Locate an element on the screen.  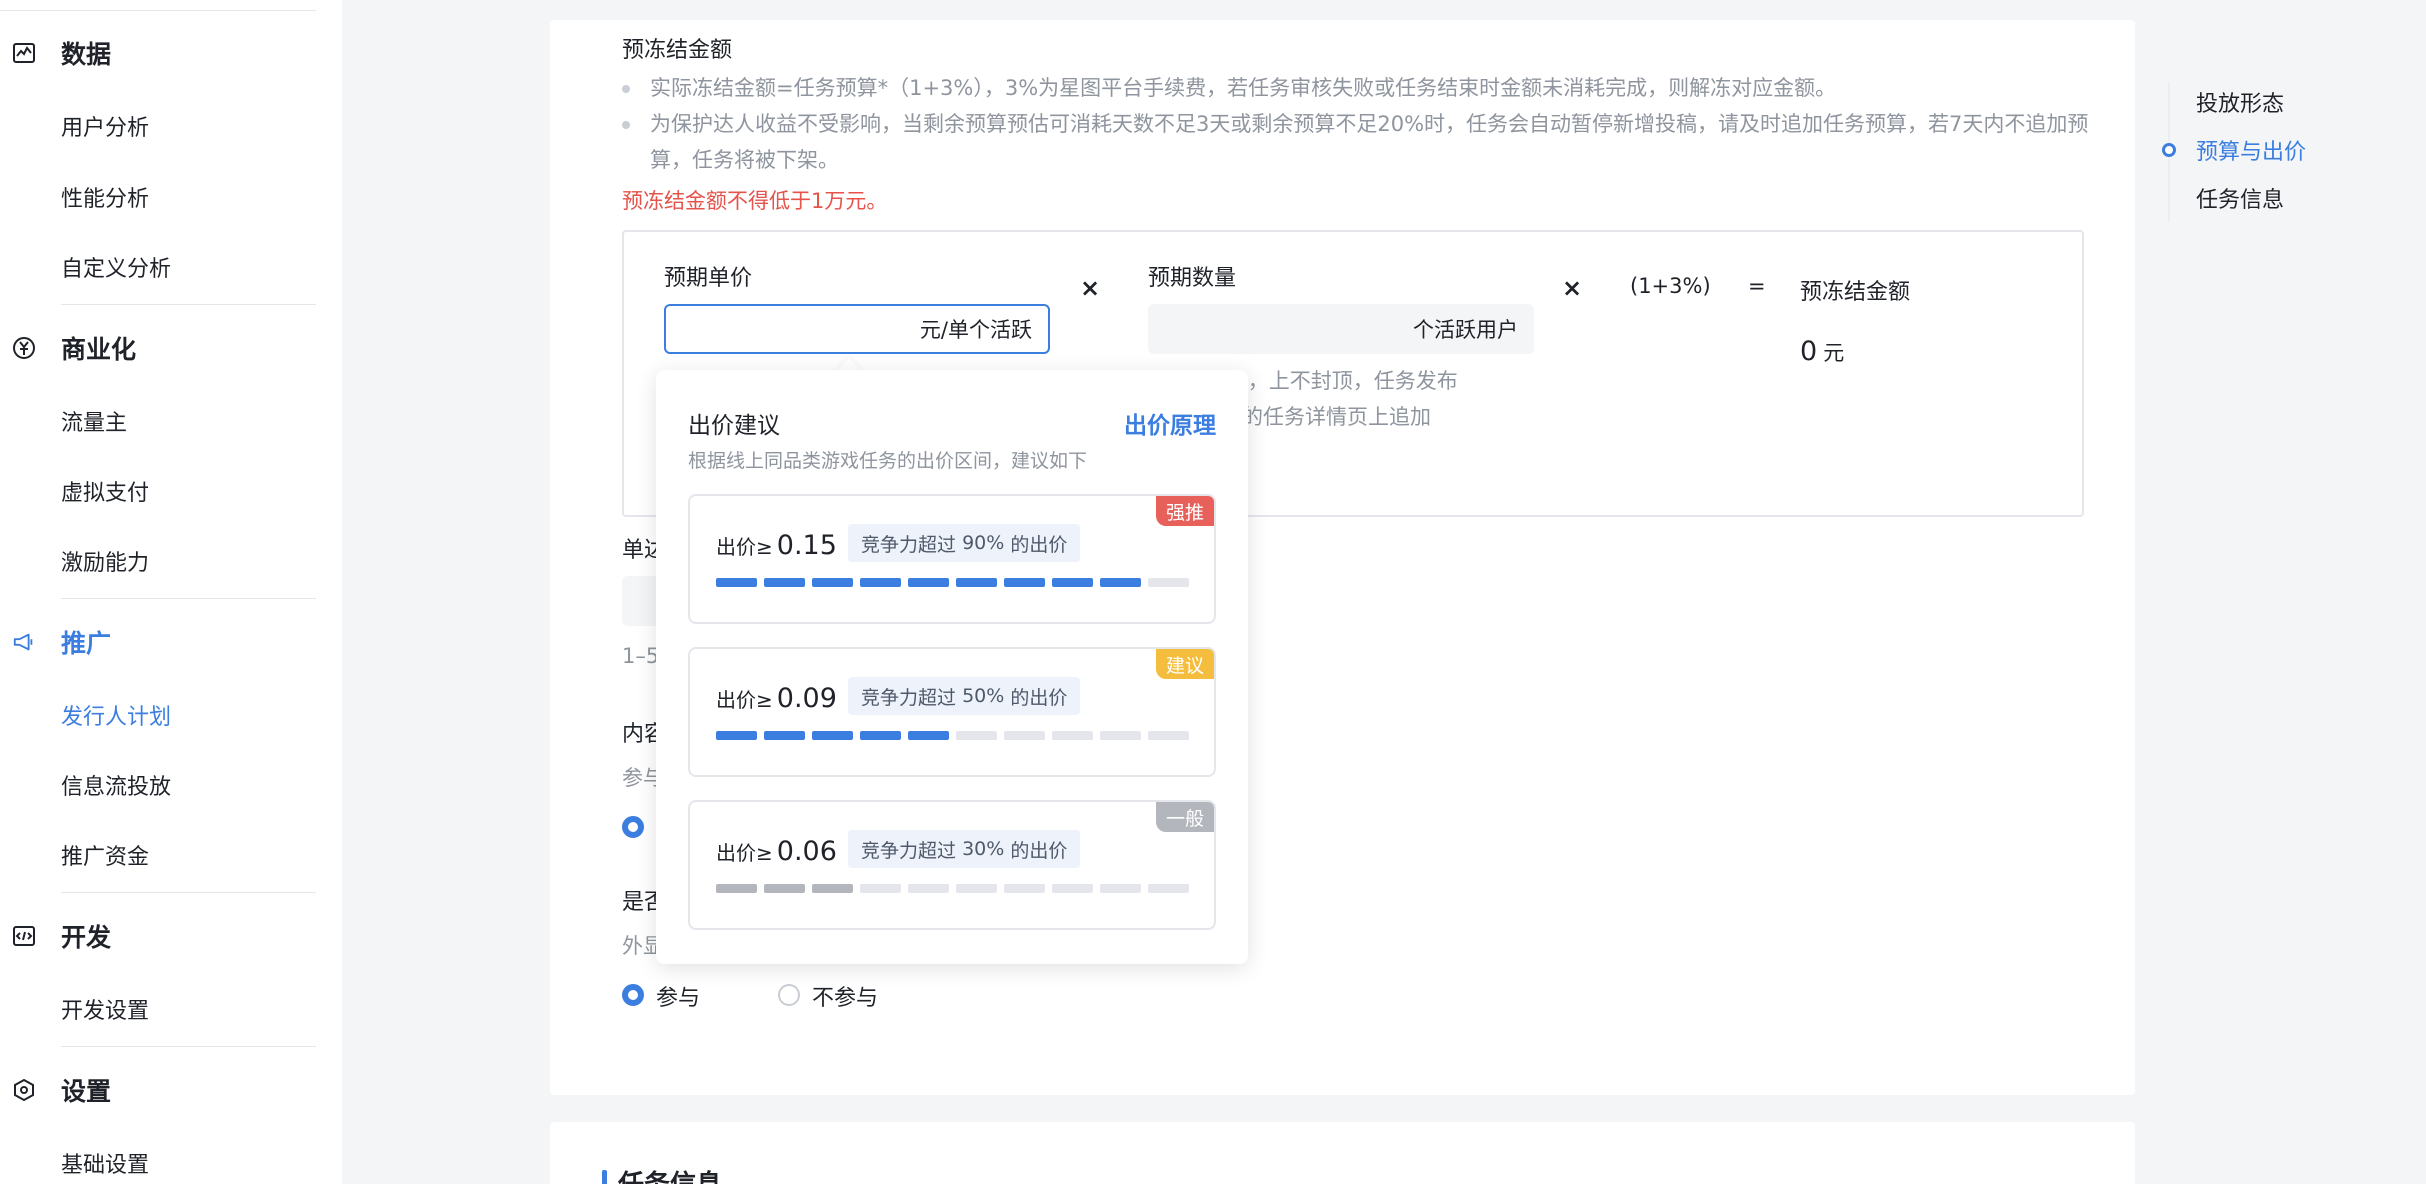
bid-price: 出价≥ 0.09 is located at coordinates (776, 698).